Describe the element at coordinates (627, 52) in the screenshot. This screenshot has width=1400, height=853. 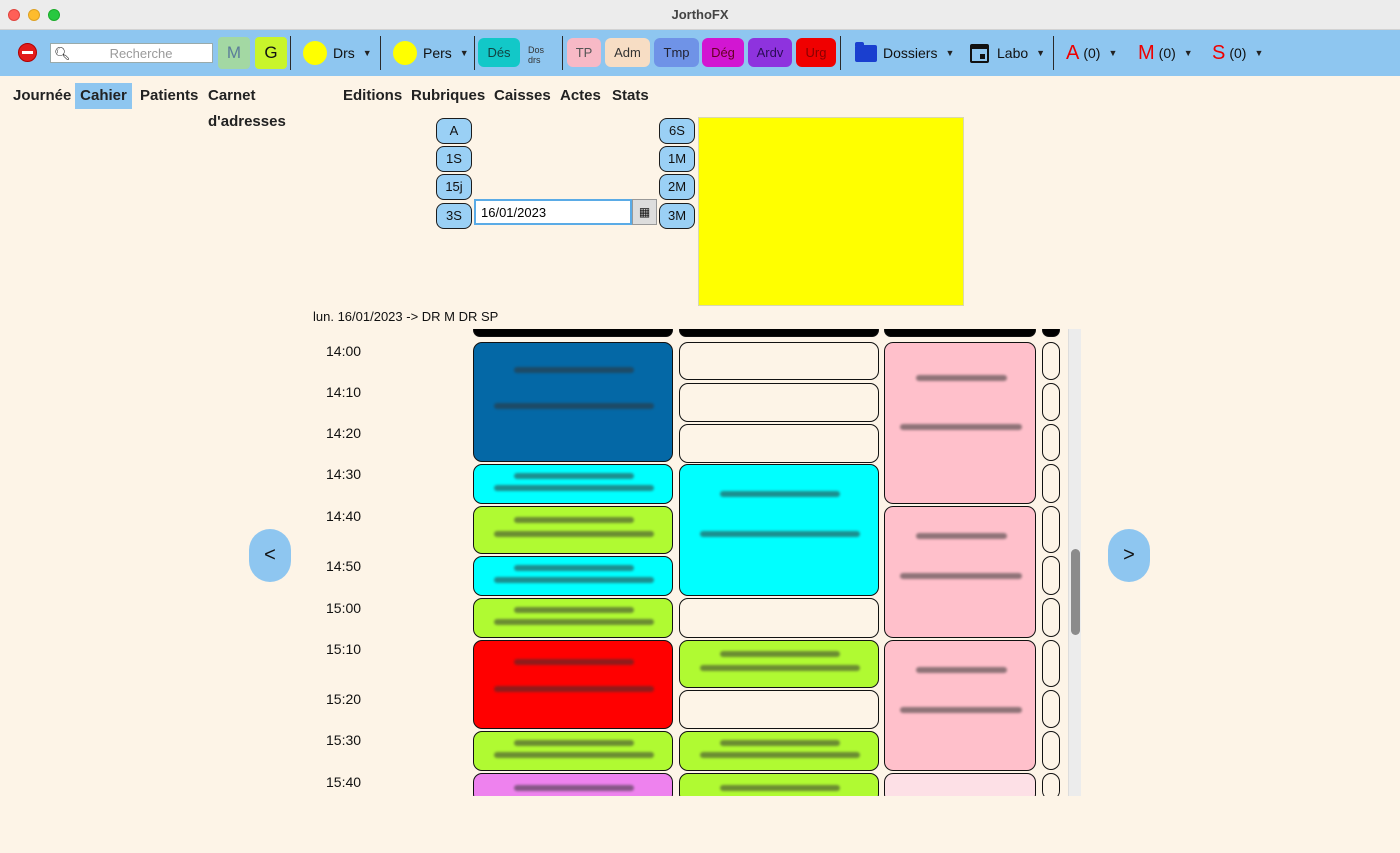
I see `tag-adm-button: Adm` at that location.